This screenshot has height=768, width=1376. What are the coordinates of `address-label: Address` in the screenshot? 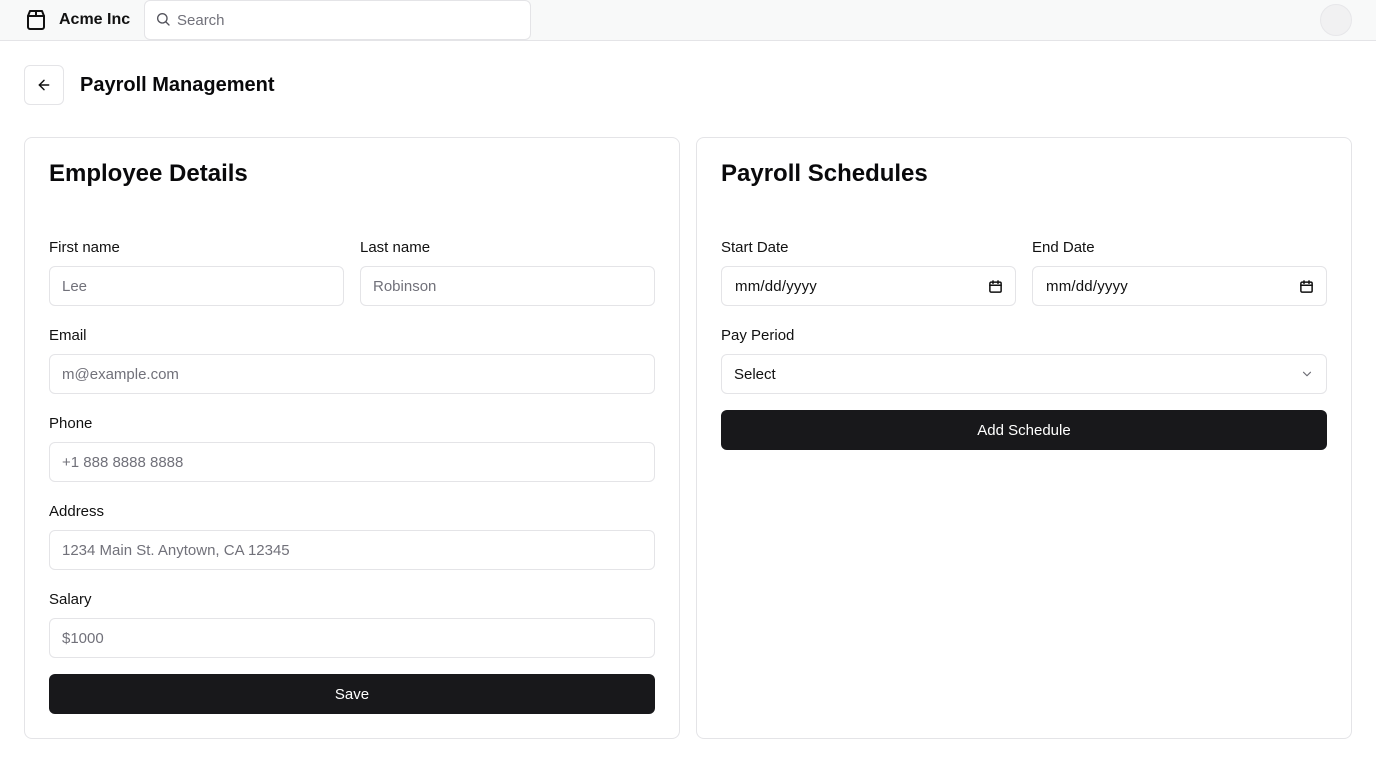 It's located at (77, 511).